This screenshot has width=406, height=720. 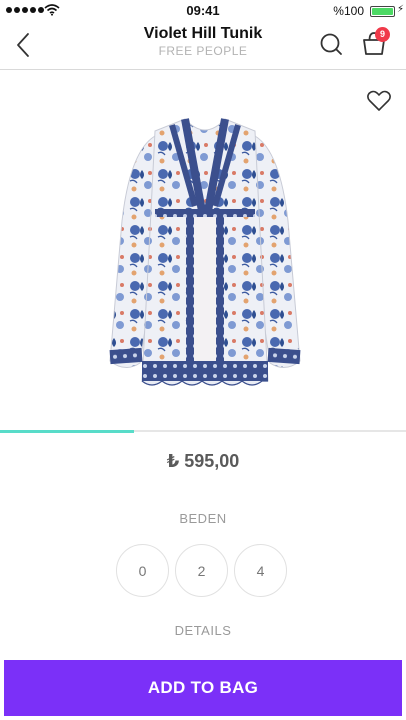 I want to click on add-to-bag-button: ADD TO BAG, so click(x=203, y=688).